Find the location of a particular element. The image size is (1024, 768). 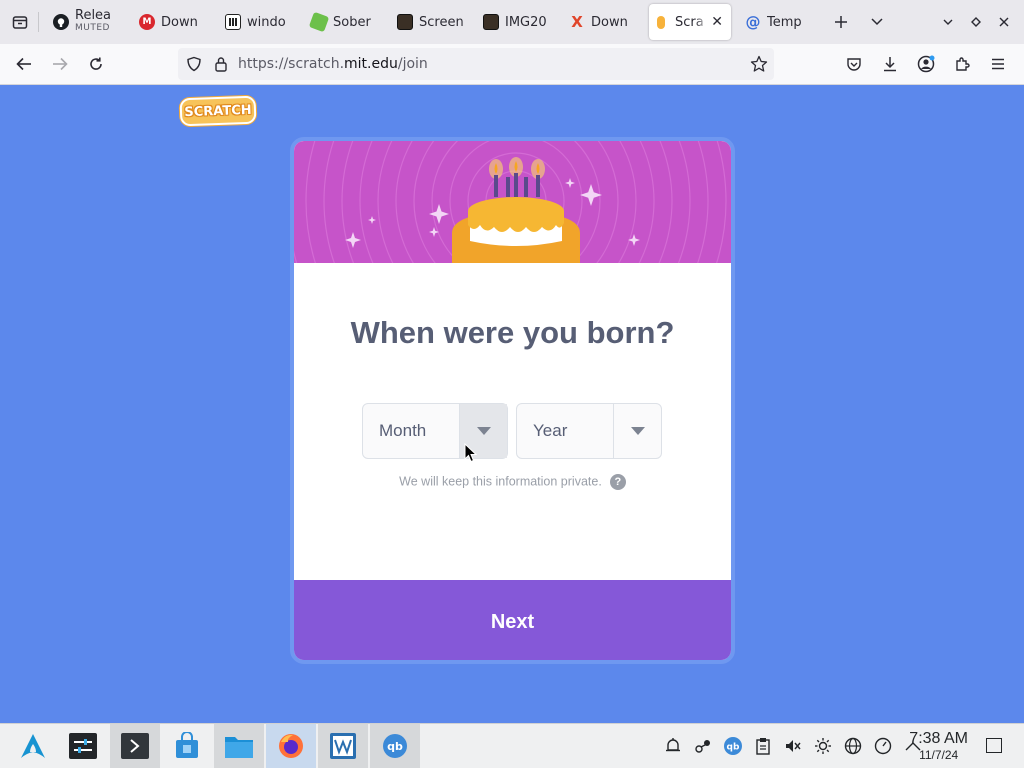

month-select: Month is located at coordinates (435, 431).